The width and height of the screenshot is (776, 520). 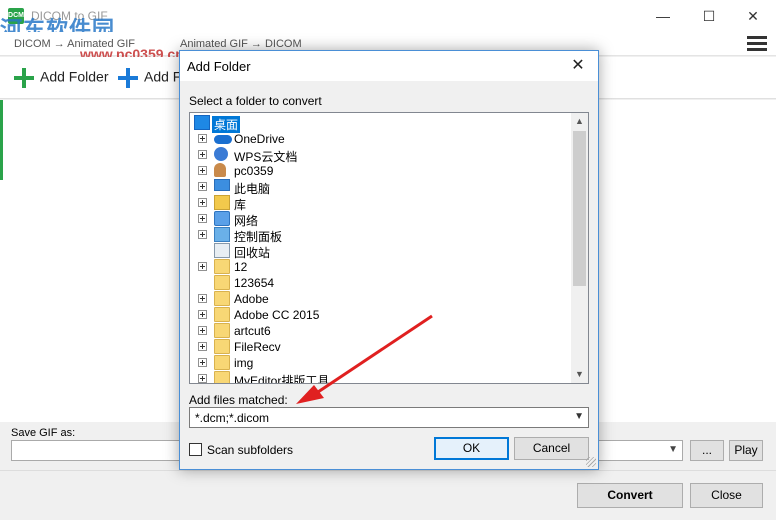 I want to click on tree-item-label: MyEditor排版工具, so click(x=282, y=379).